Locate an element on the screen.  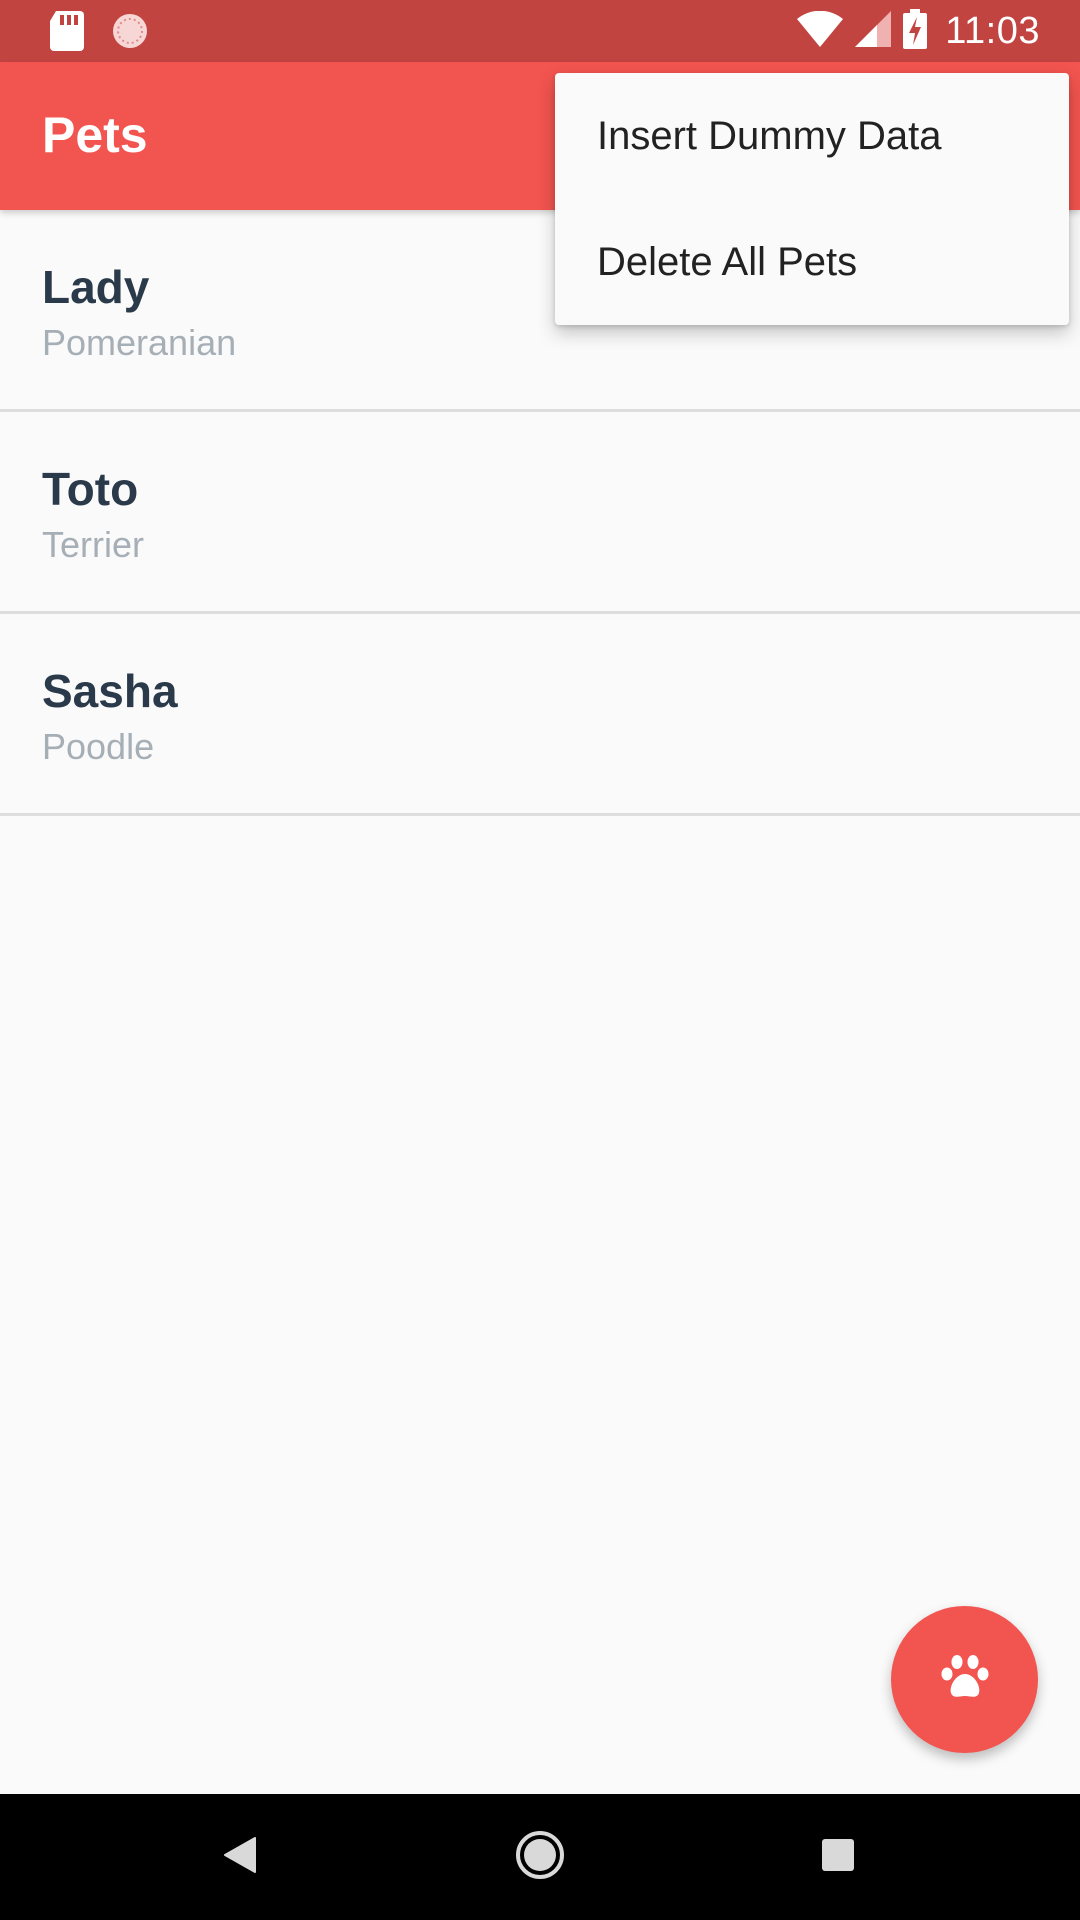
status-bar: 11:03 is located at coordinates (540, 31).